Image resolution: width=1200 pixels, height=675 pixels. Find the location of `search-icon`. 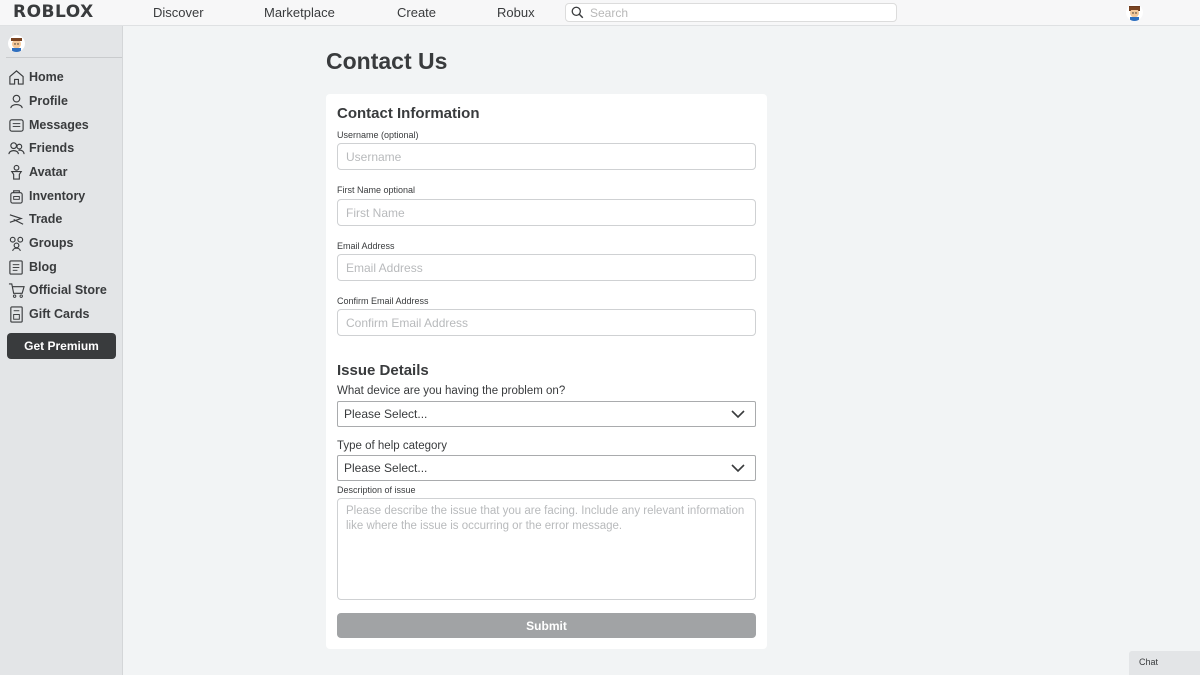

search-icon is located at coordinates (577, 12).